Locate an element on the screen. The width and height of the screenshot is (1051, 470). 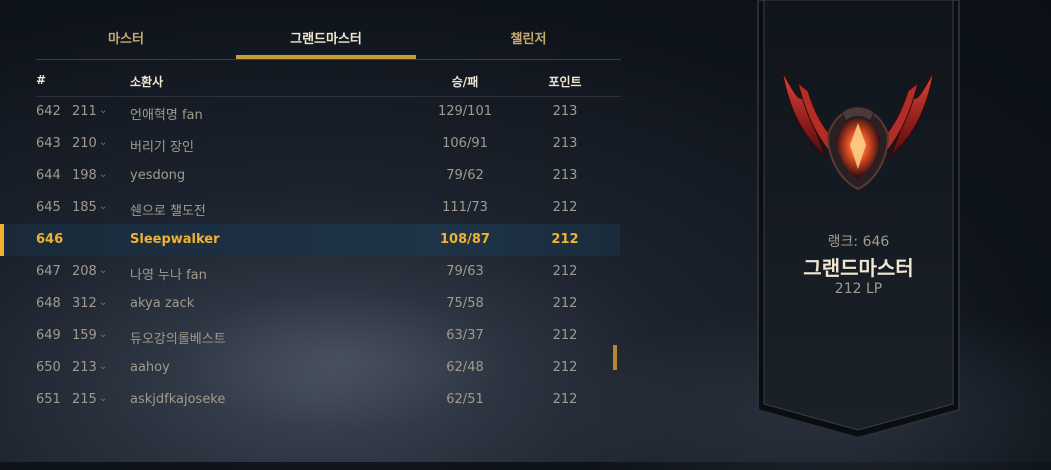
row-rank: 646 is located at coordinates (50, 239).